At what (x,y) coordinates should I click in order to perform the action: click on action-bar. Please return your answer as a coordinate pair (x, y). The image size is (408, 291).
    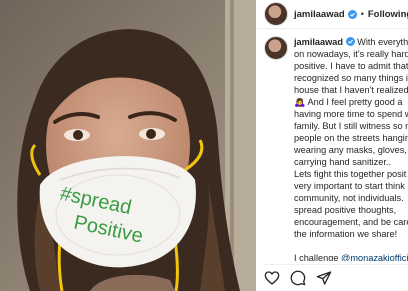
    Looking at the image, I should click on (336, 277).